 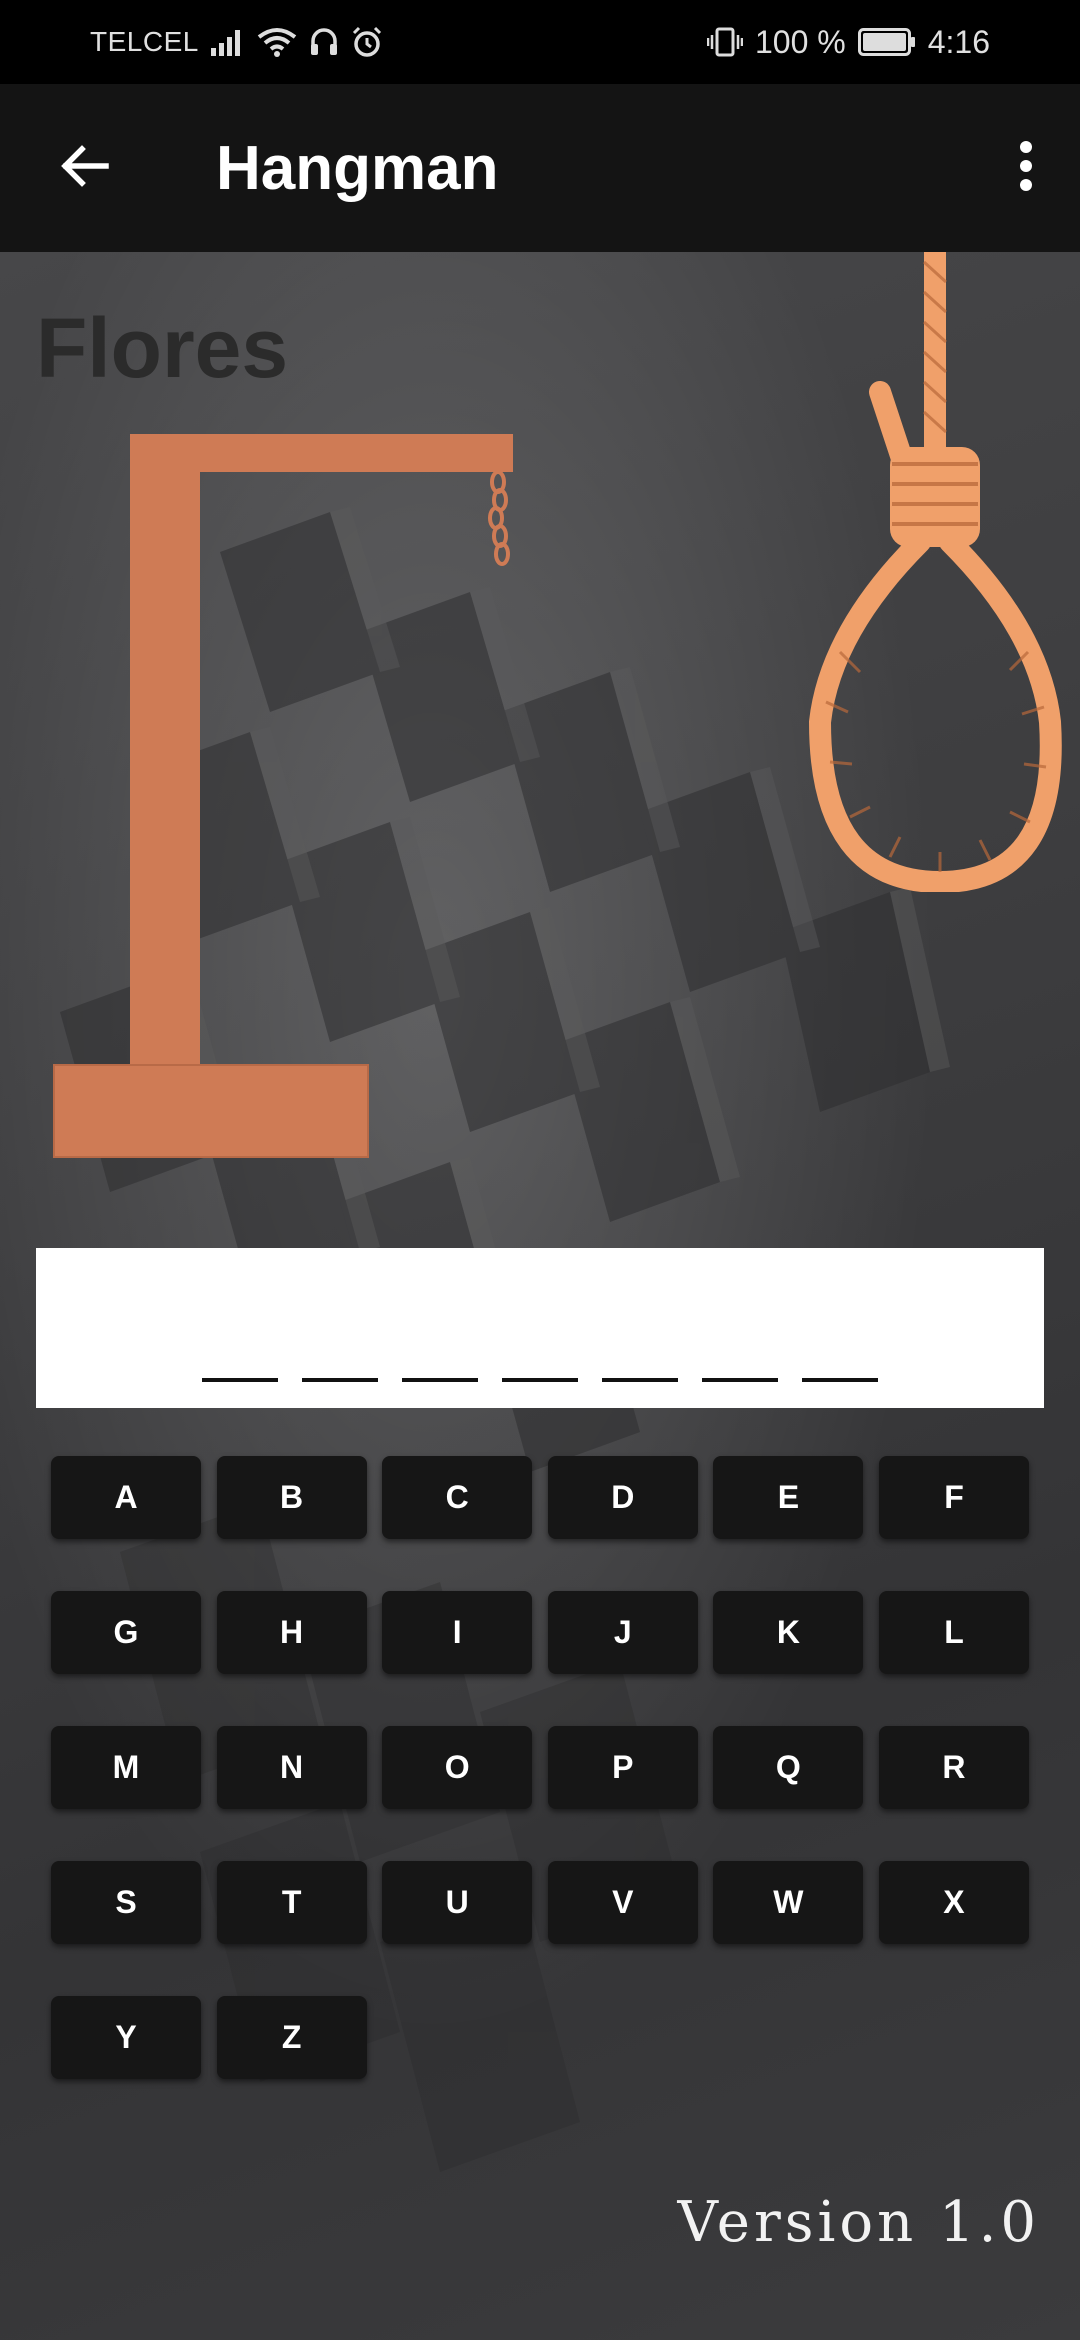 What do you see at coordinates (291, 1497) in the screenshot?
I see `letter-key-b: B` at bounding box center [291, 1497].